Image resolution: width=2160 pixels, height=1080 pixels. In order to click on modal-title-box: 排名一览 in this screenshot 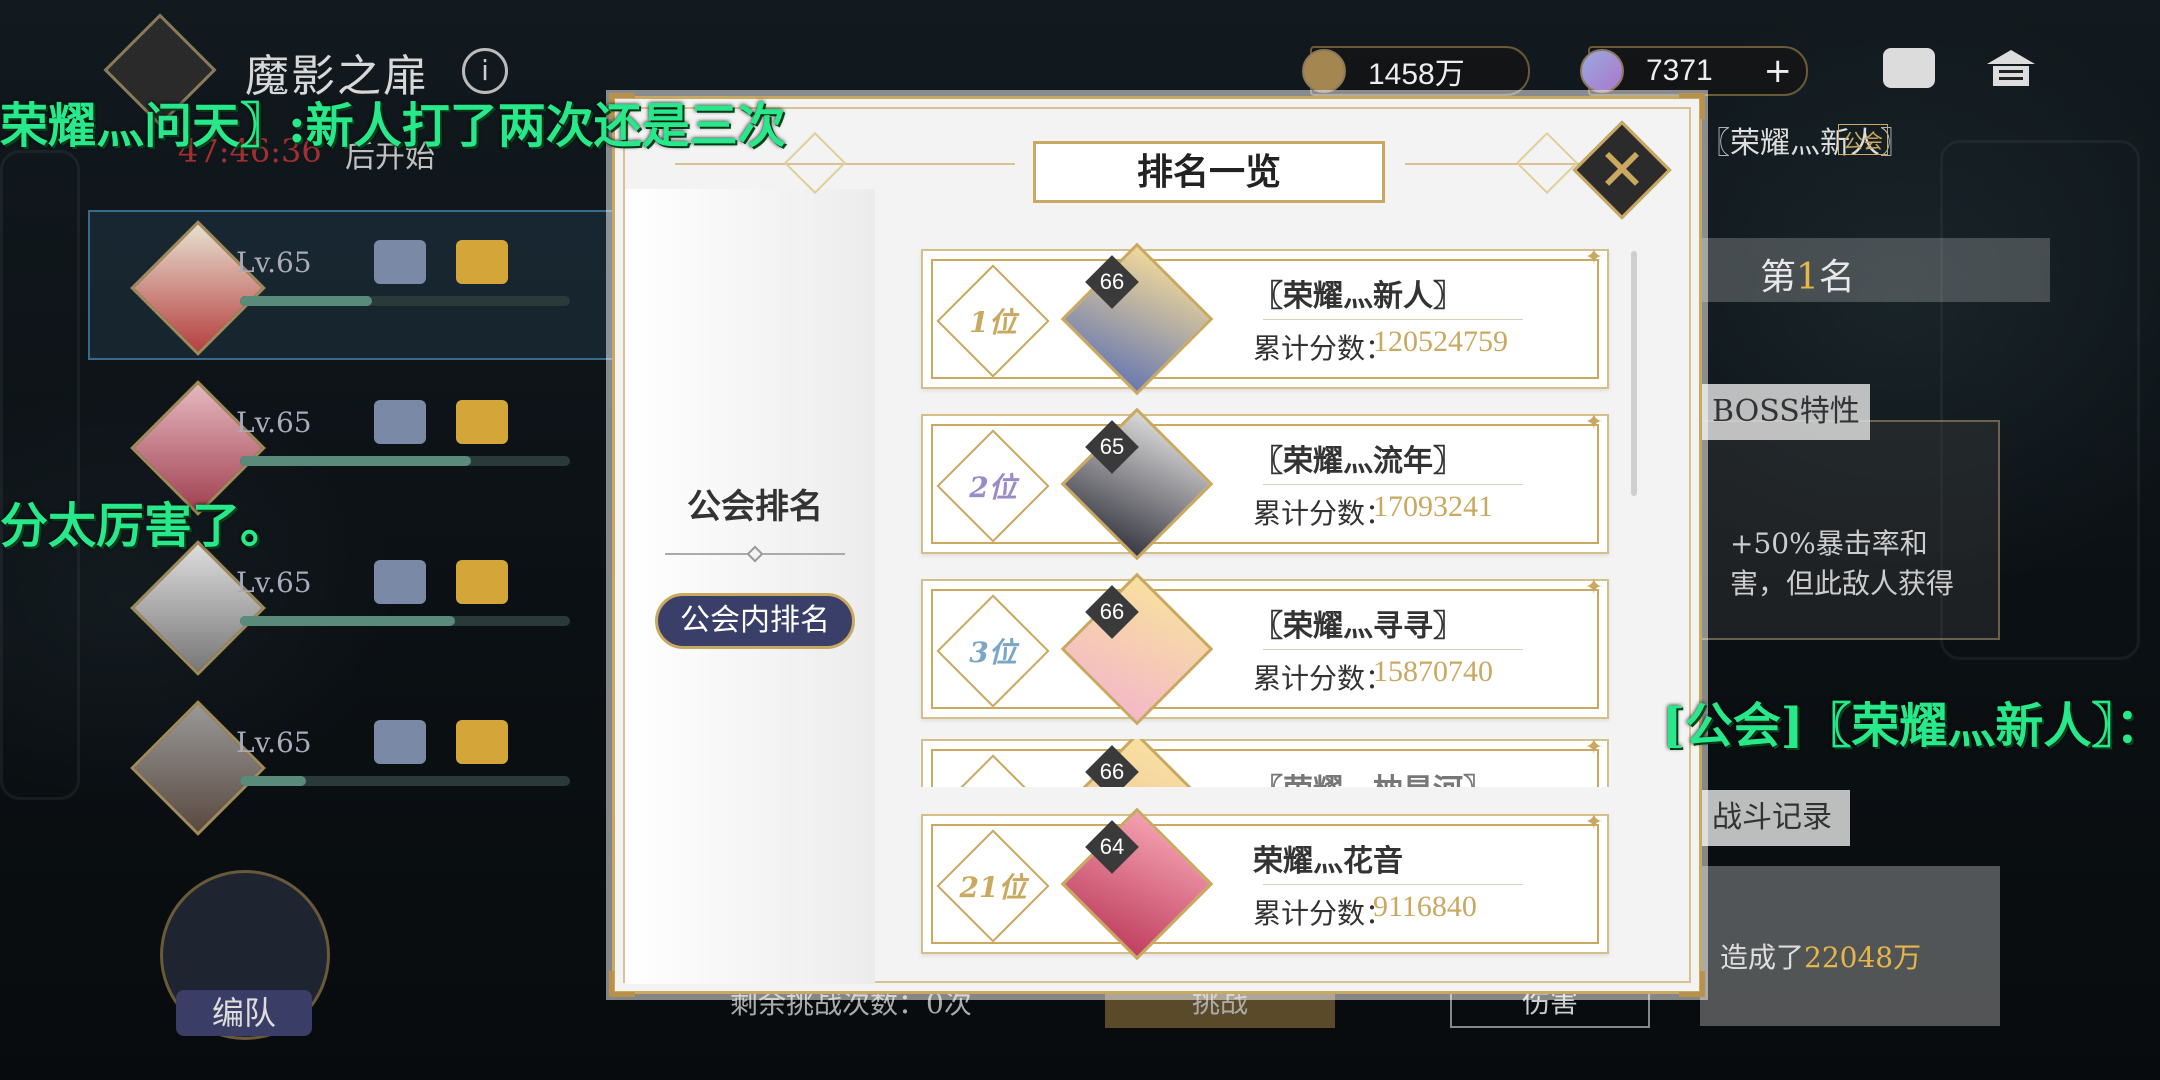, I will do `click(1209, 172)`.